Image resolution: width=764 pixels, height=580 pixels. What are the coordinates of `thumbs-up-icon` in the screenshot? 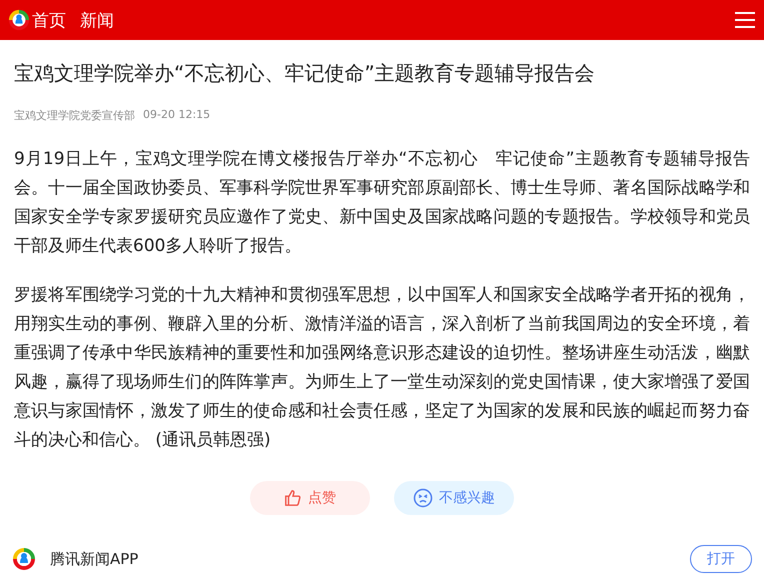 It's located at (293, 498).